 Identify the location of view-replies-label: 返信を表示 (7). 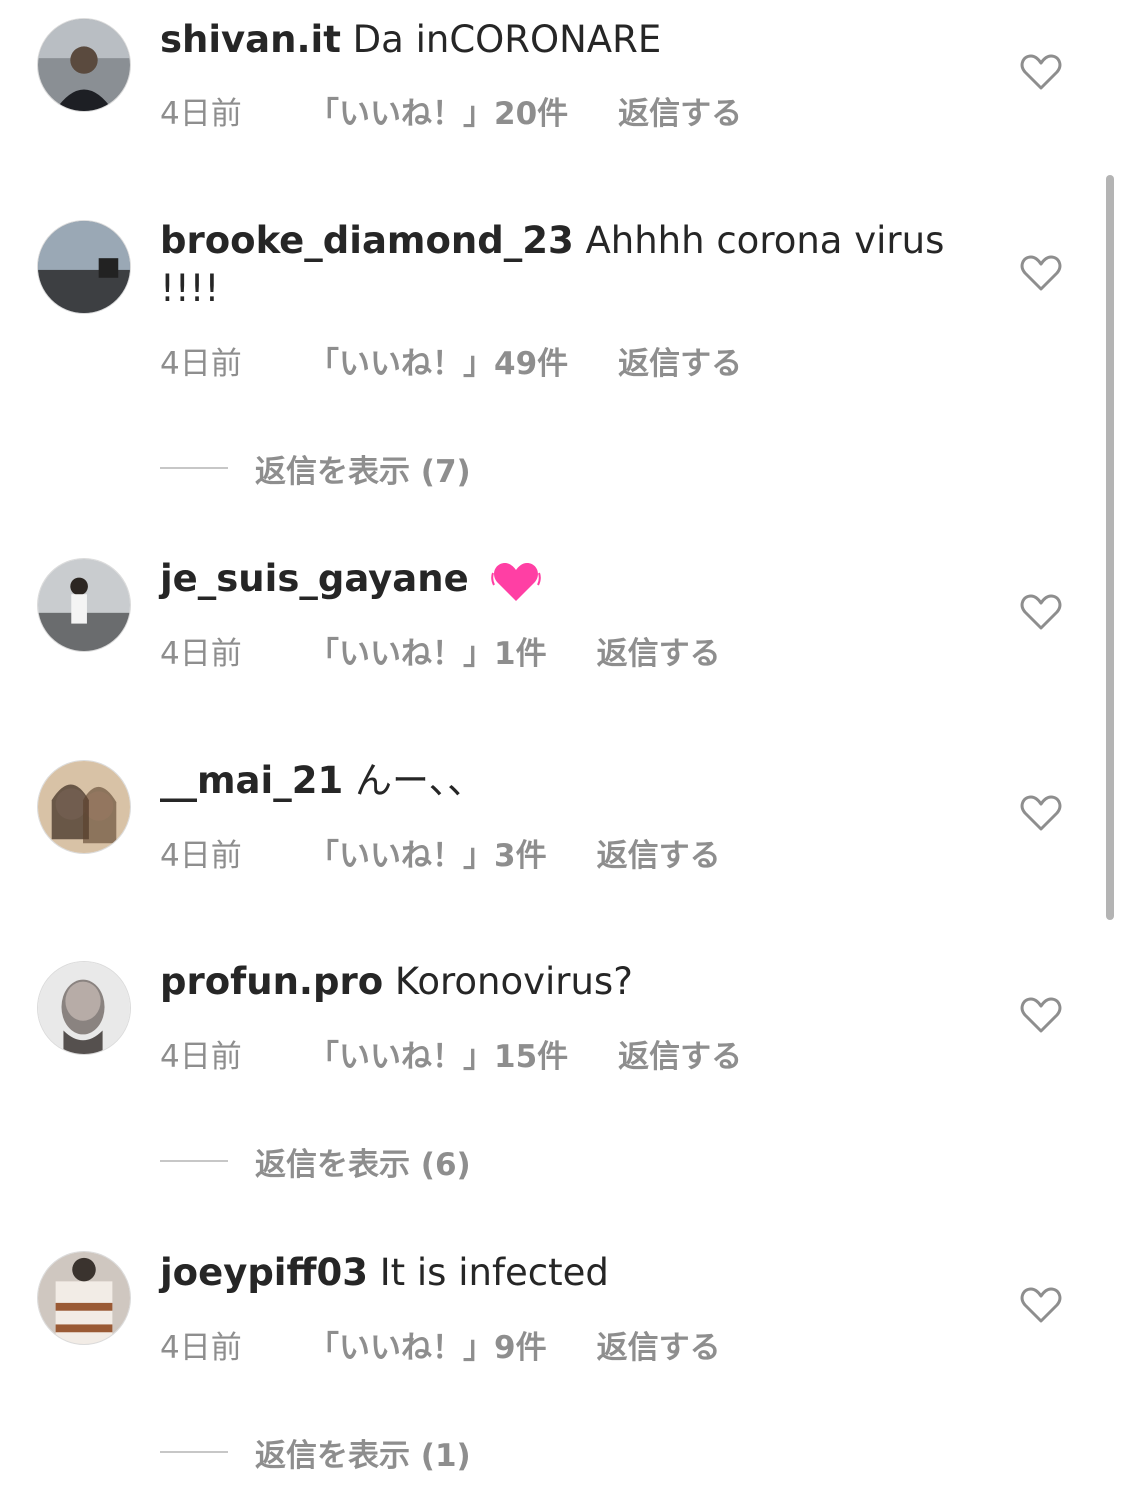
(363, 471).